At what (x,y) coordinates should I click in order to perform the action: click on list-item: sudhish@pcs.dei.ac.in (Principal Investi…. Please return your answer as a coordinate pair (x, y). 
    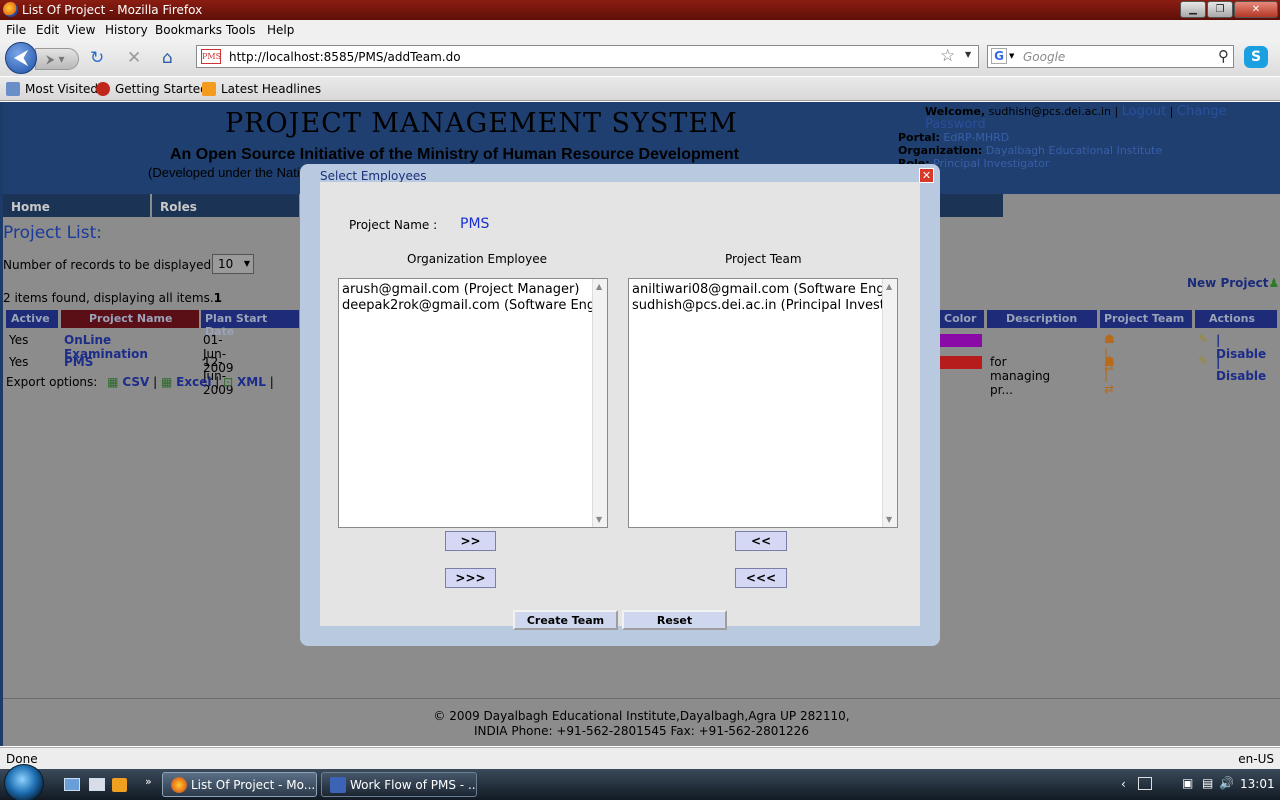
    Looking at the image, I should click on (764, 305).